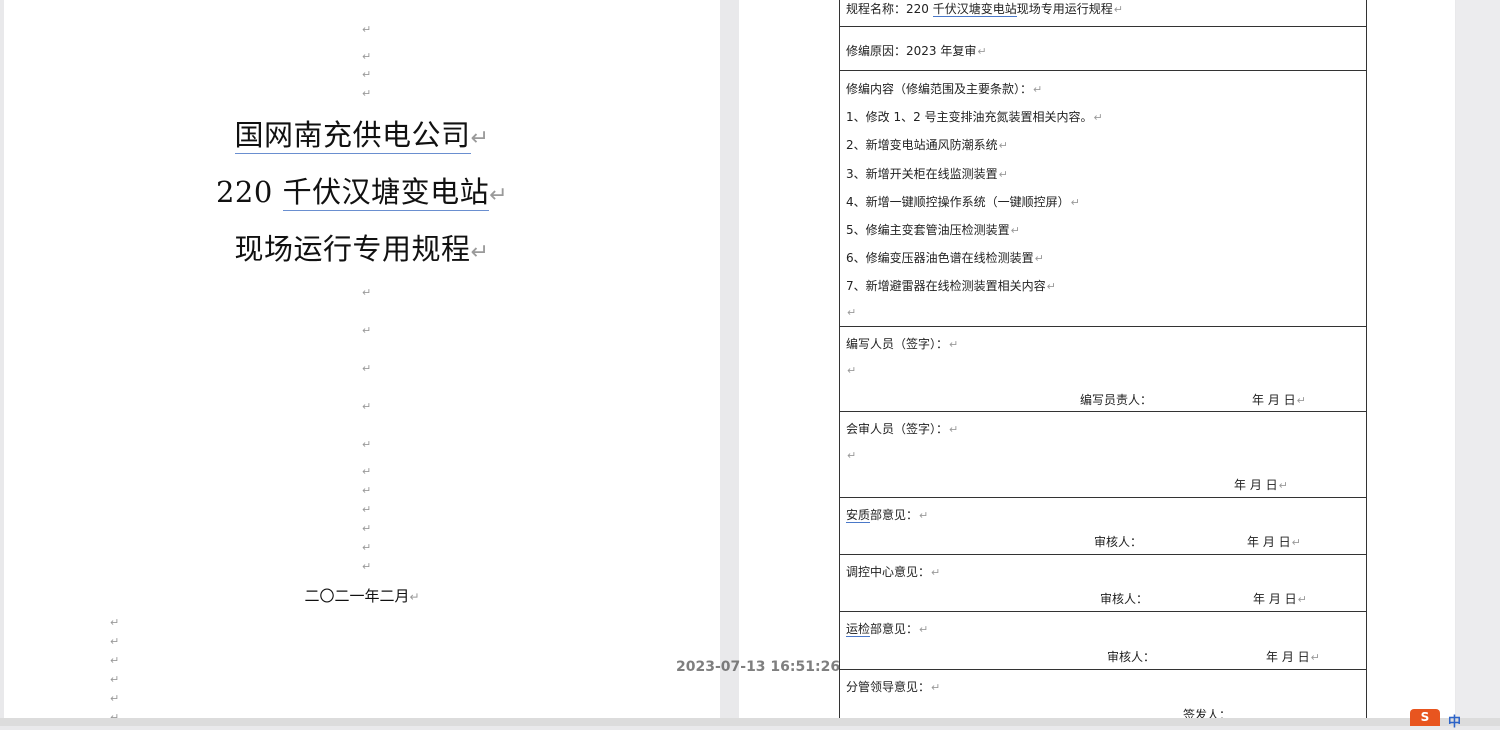 The height and width of the screenshot is (730, 1500). I want to click on cover-title-line-2: 220 千伏汉塘变电站↵, so click(362, 193).